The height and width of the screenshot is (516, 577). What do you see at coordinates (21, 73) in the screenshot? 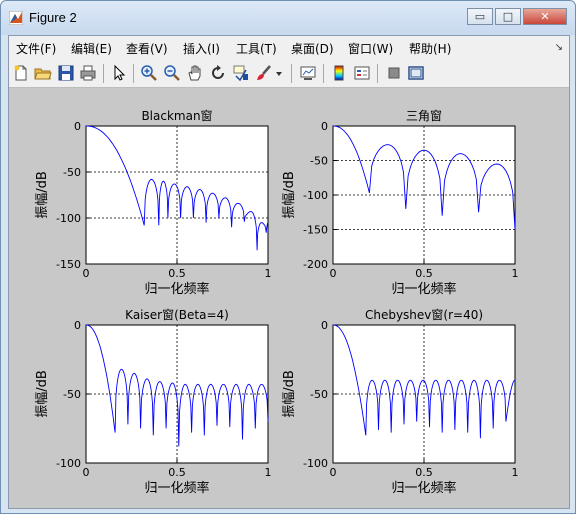
I see `new-file-icon` at bounding box center [21, 73].